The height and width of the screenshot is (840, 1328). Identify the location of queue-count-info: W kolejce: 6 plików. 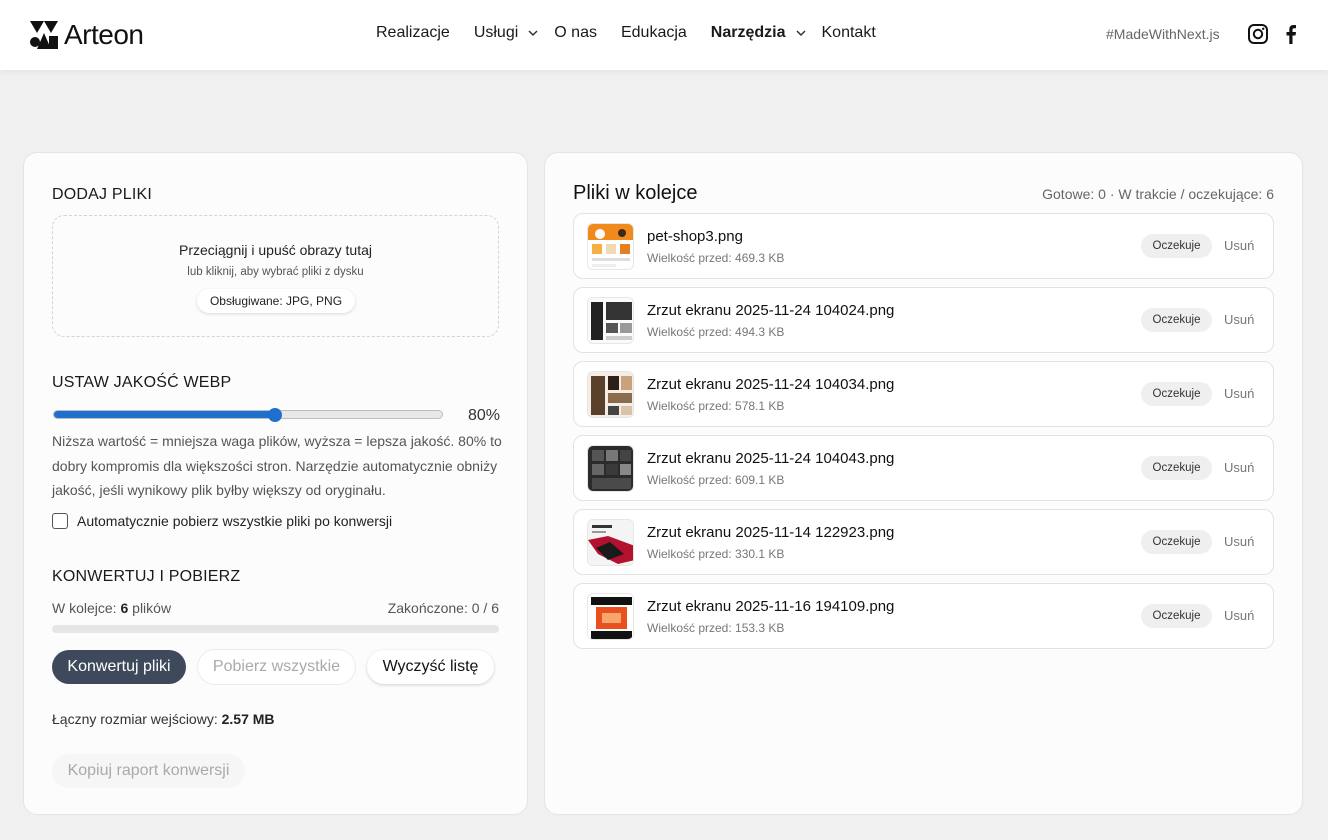
(111, 608).